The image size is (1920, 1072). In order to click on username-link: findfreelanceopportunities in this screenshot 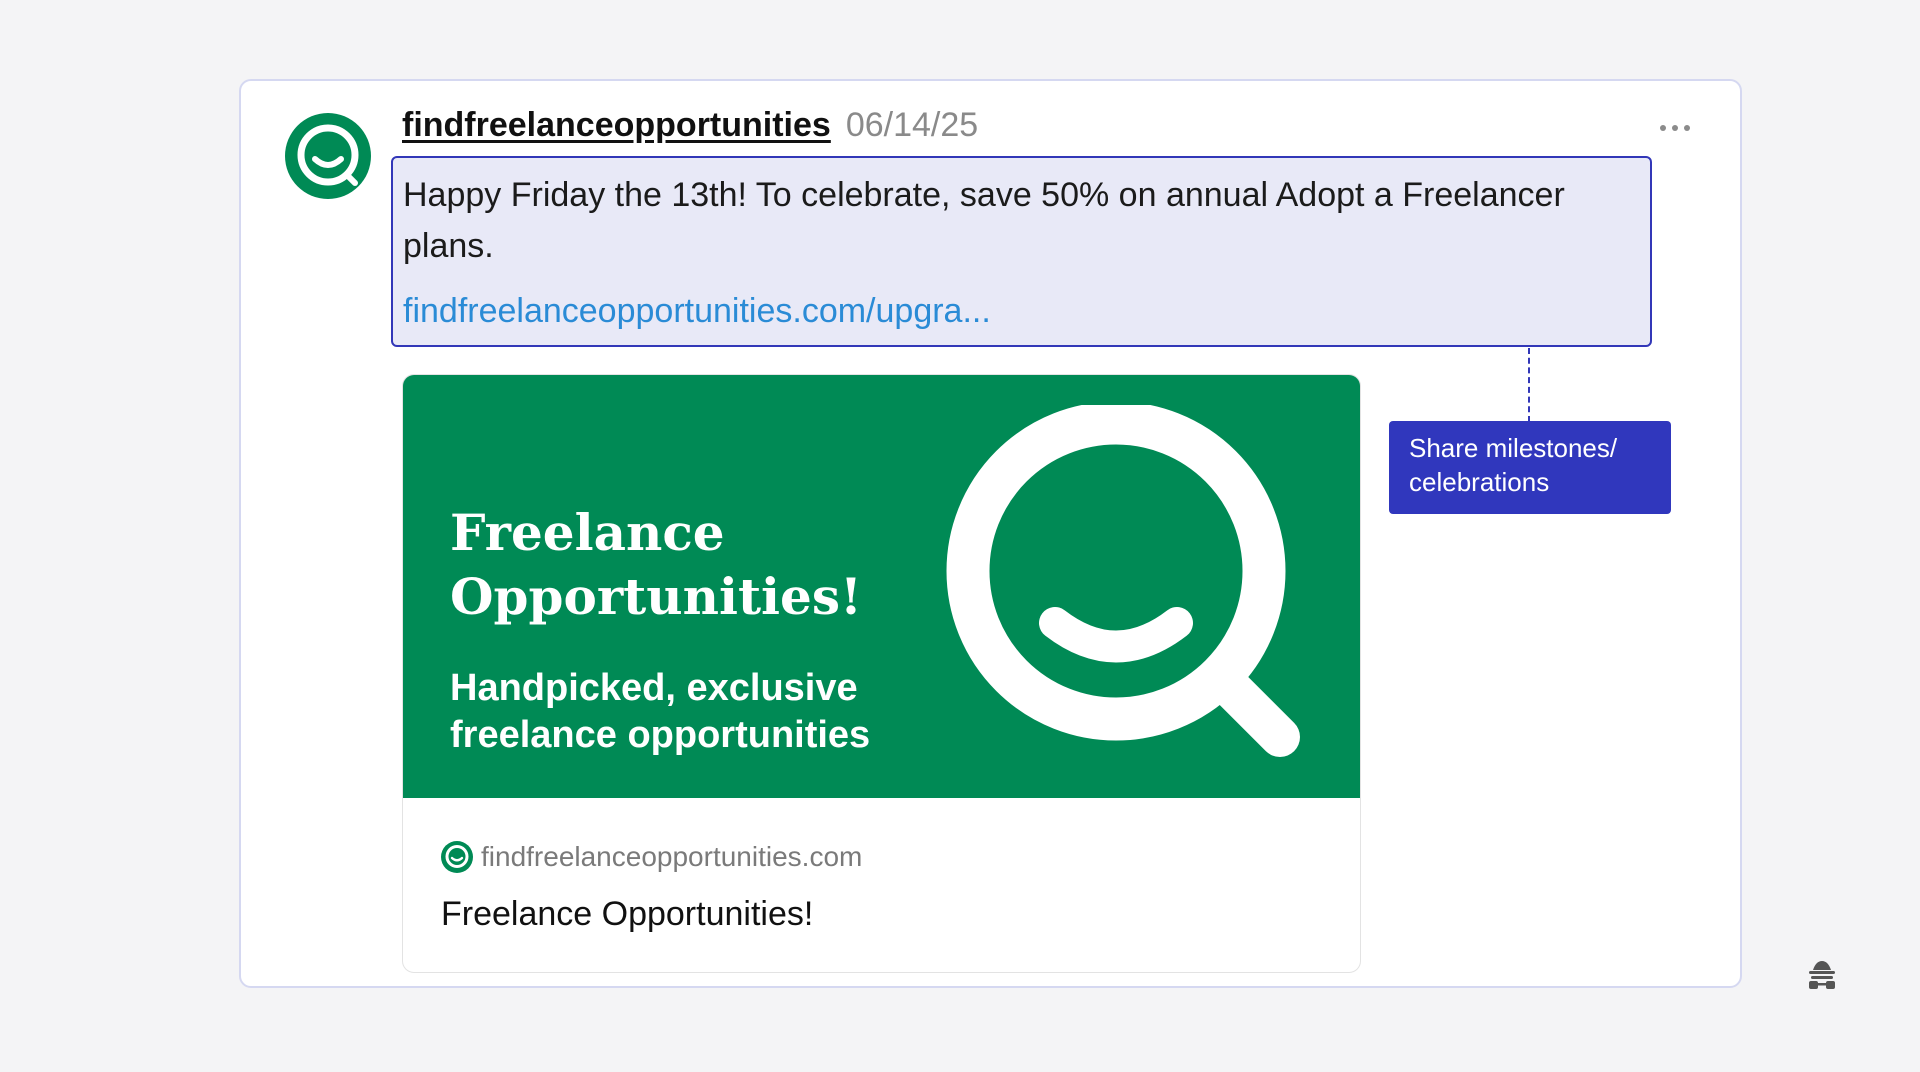, I will do `click(616, 125)`.